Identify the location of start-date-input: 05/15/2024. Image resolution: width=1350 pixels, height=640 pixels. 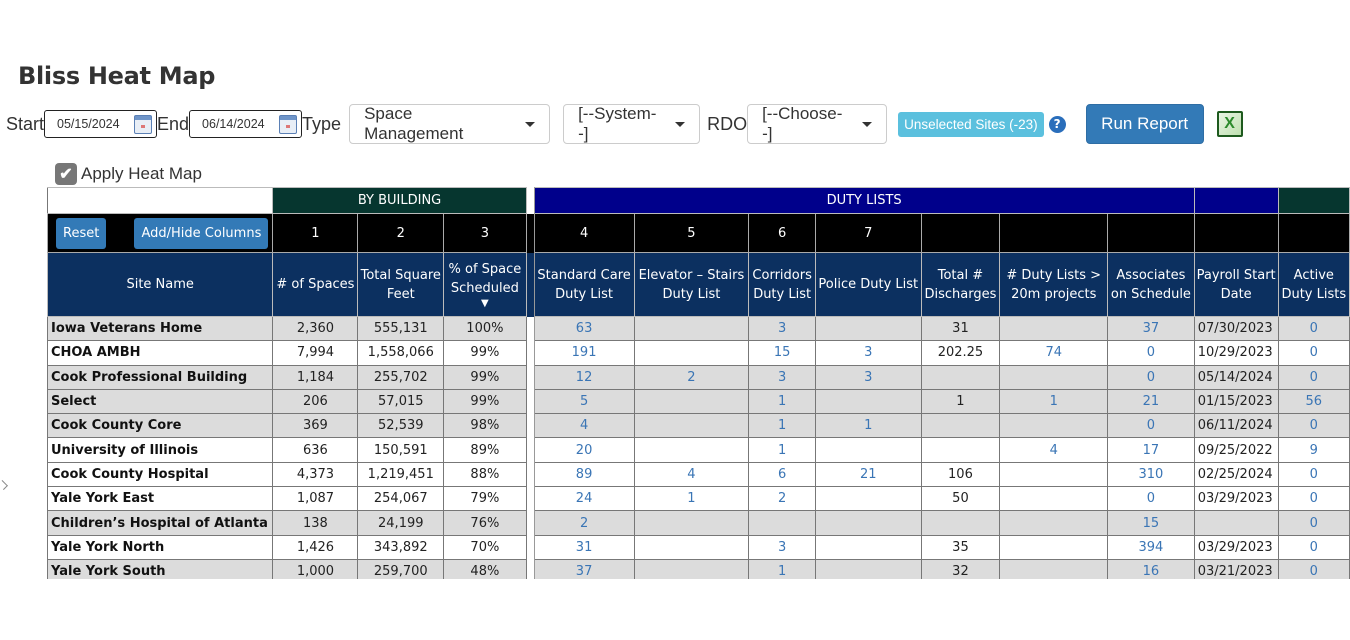
(101, 124).